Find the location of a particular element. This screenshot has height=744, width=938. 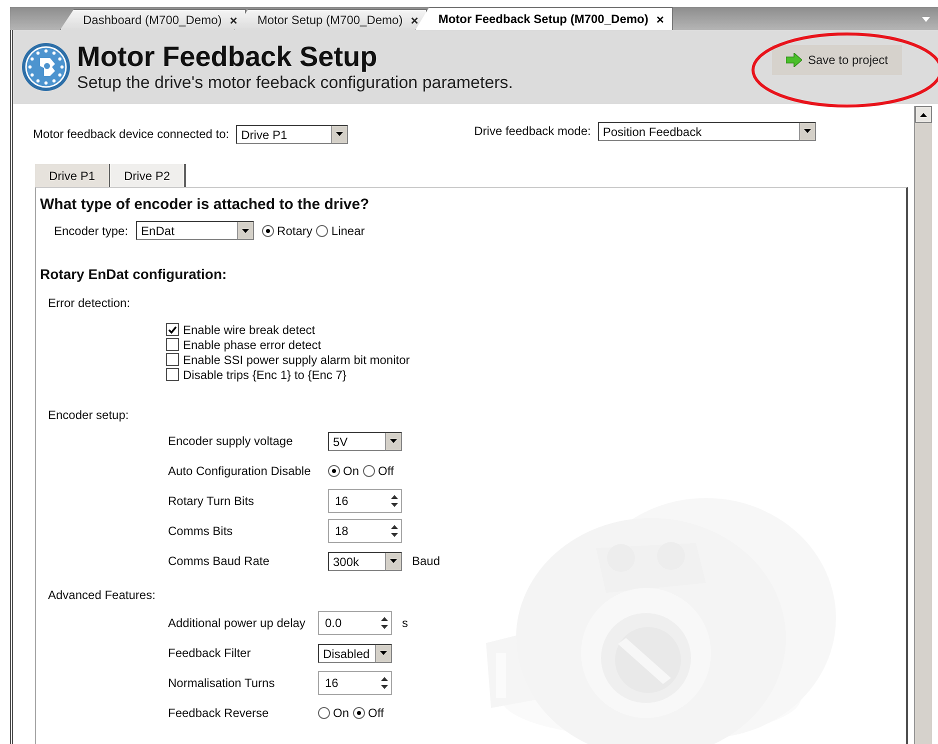

drive-tab: Drive P1 is located at coordinates (72, 175).